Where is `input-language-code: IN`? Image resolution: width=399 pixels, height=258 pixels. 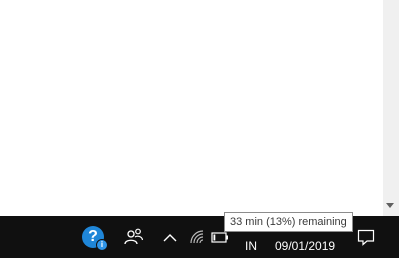 input-language-code: IN is located at coordinates (251, 246).